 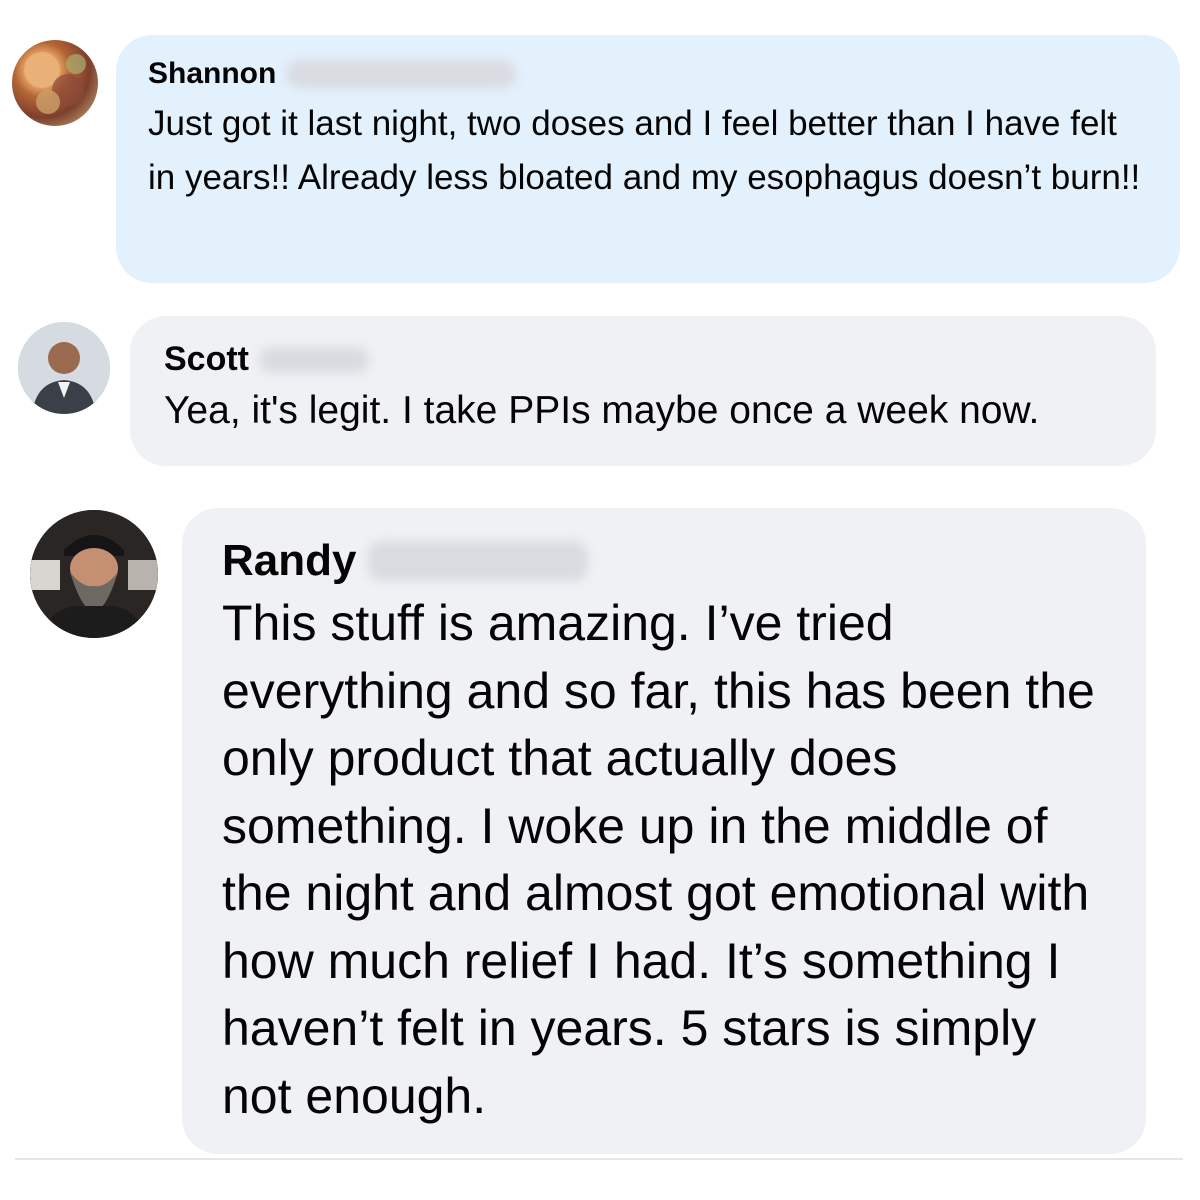 What do you see at coordinates (206, 359) in the screenshot?
I see `author-name: Scott` at bounding box center [206, 359].